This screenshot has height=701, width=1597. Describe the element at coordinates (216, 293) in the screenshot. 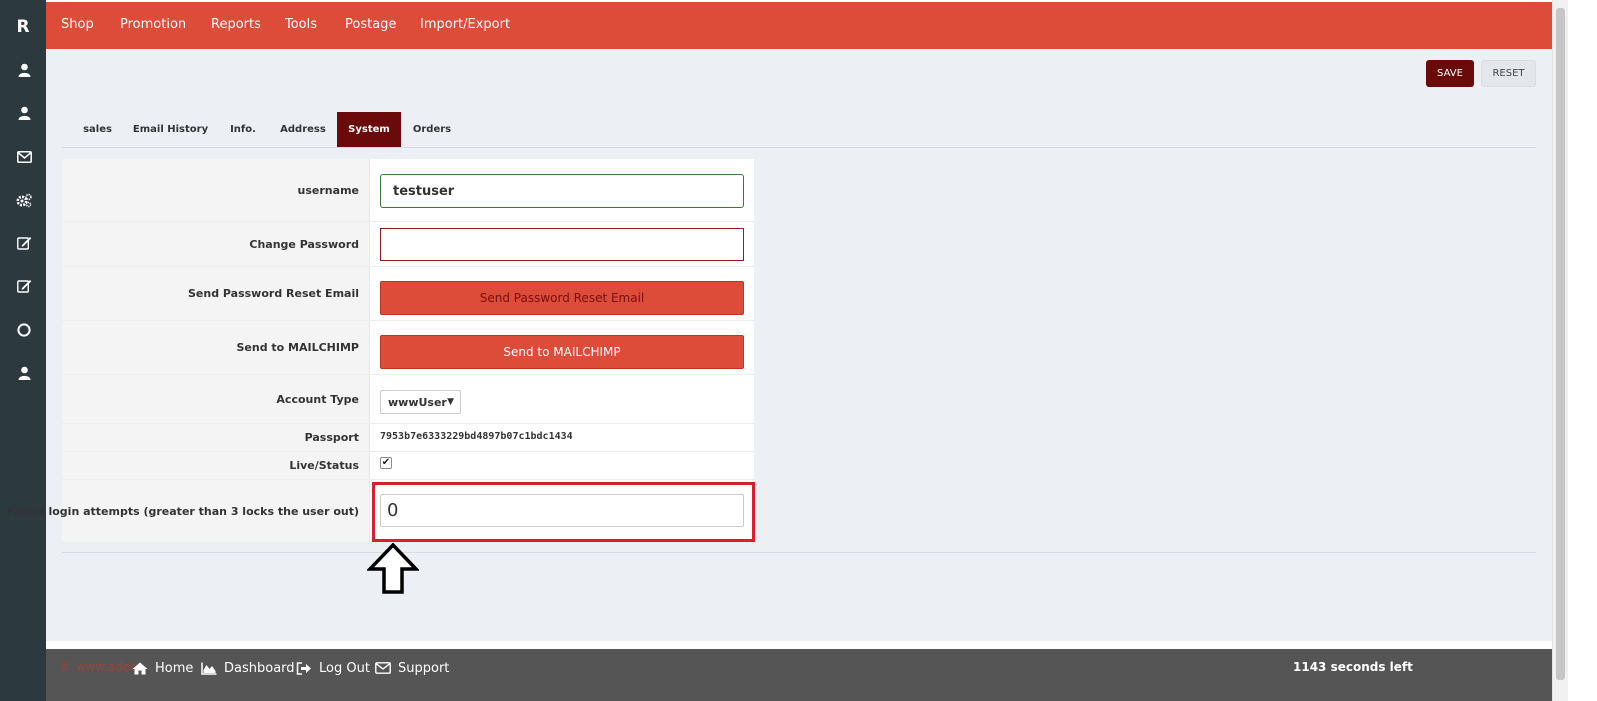

I see `reset-email-label: Send Password Reset Email` at that location.